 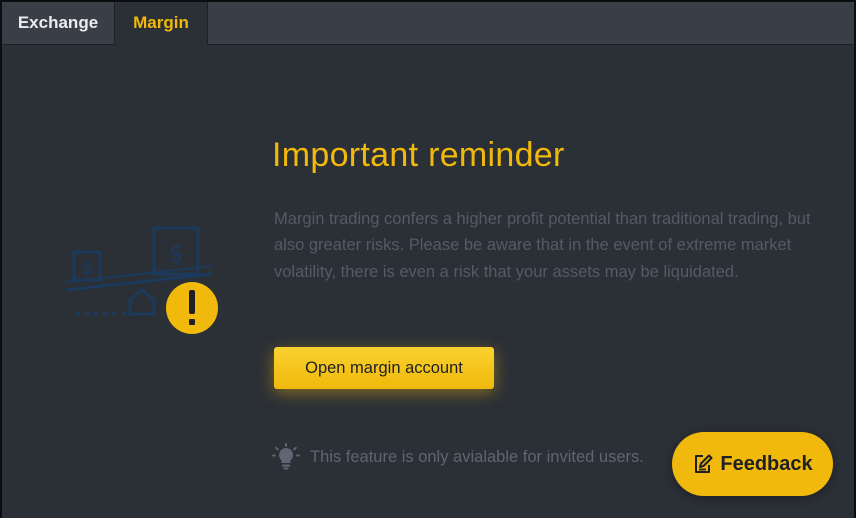 What do you see at coordinates (418, 155) in the screenshot?
I see `page-title: Important reminder` at bounding box center [418, 155].